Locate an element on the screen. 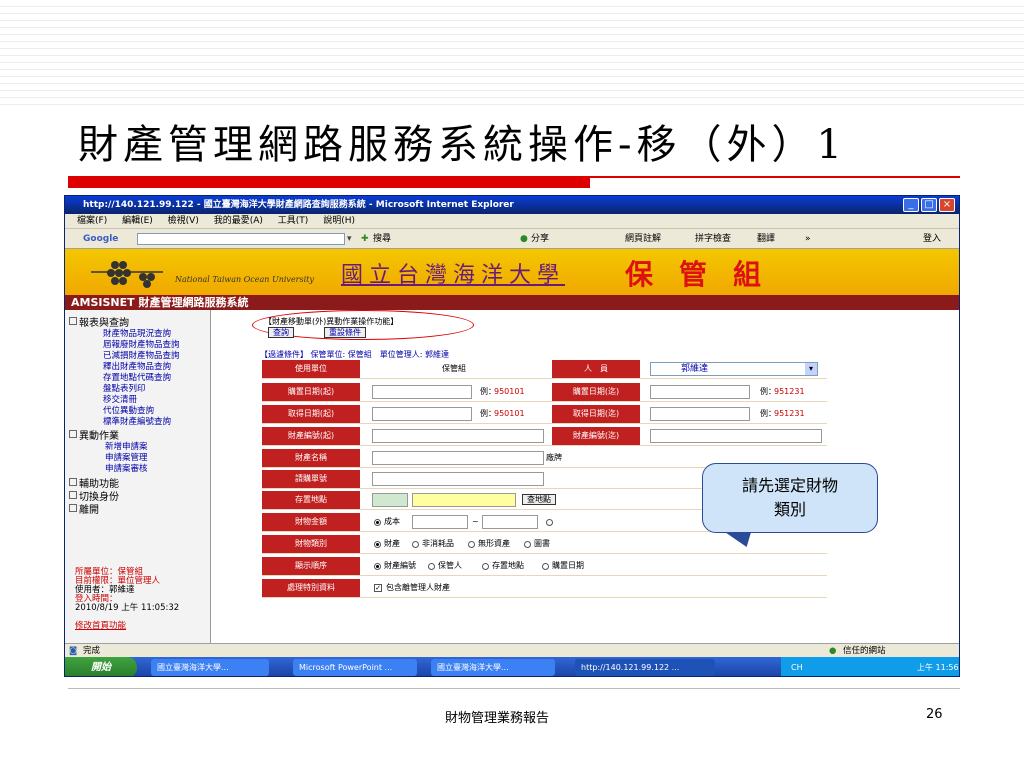  molecule-logo is located at coordinates (127, 274).